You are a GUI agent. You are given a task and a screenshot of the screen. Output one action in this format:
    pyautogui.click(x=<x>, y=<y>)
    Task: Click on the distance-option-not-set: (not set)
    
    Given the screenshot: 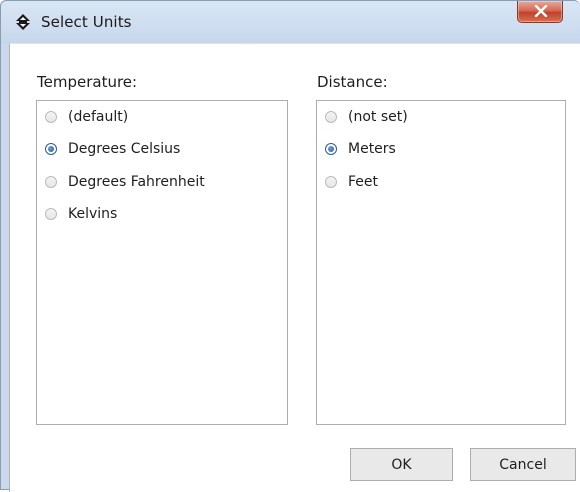 What is the action you would take?
    pyautogui.click(x=362, y=117)
    